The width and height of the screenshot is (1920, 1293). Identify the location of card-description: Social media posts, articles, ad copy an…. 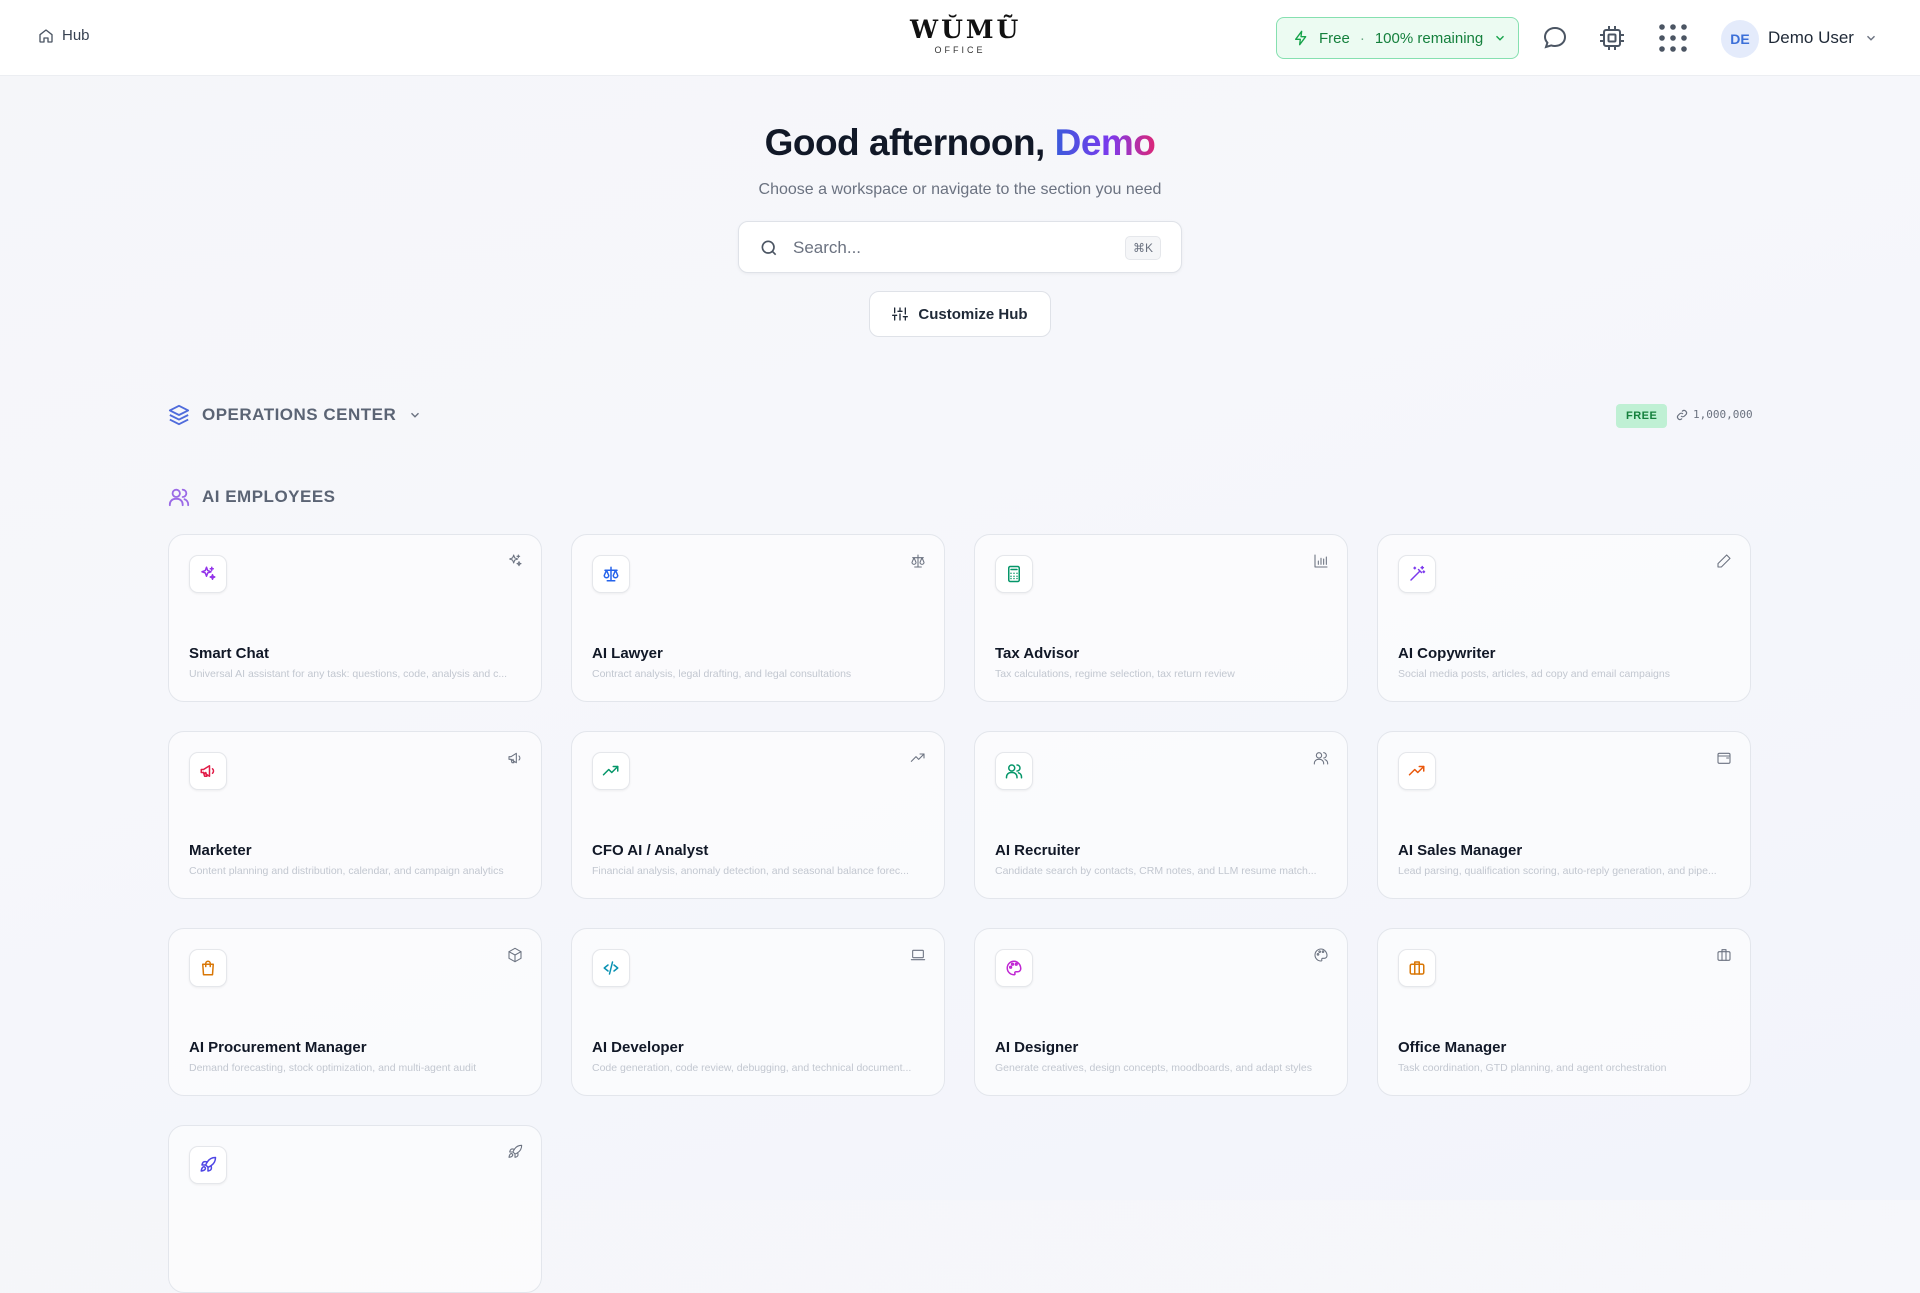
(1534, 674).